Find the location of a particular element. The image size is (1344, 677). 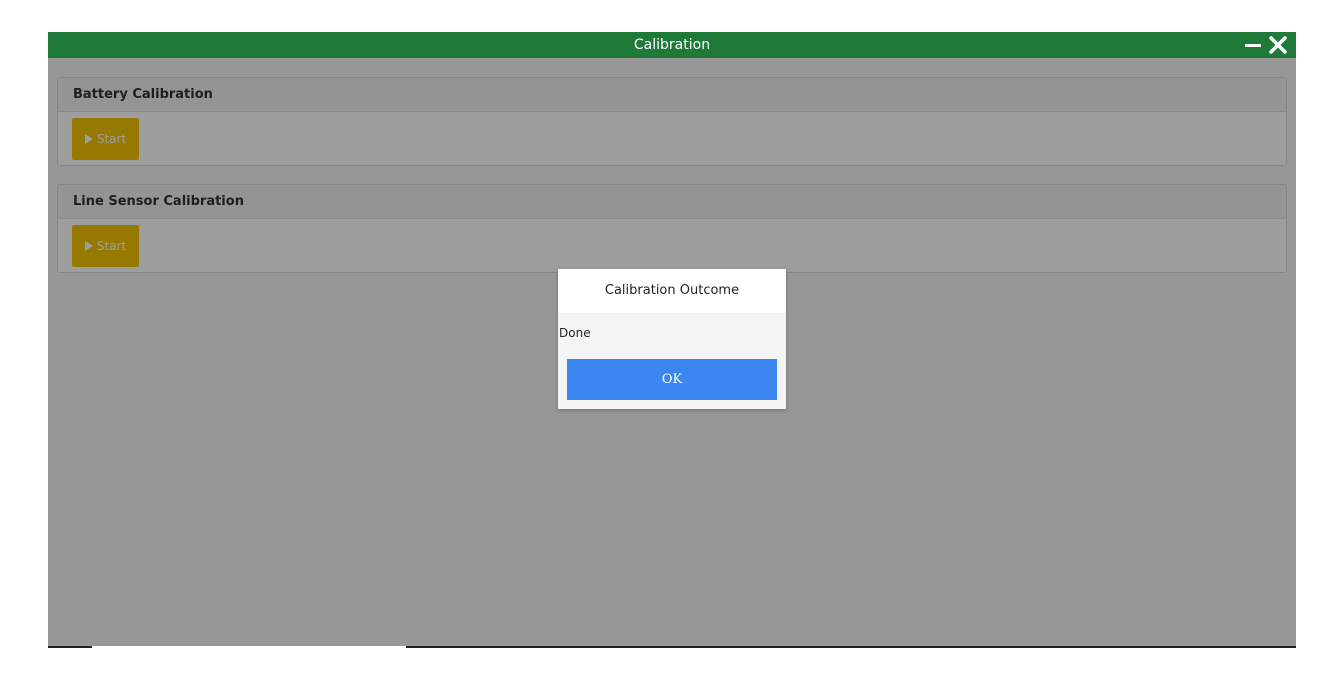

dialog-message: Done is located at coordinates (575, 333).